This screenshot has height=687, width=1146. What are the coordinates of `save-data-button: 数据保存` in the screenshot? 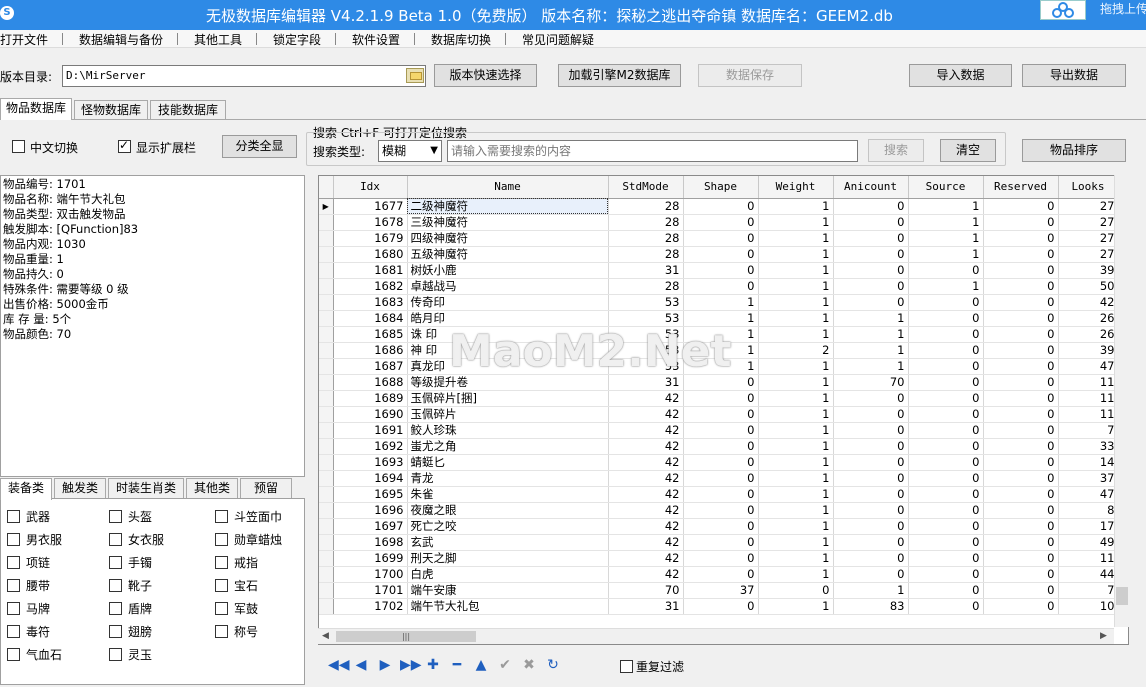 It's located at (750, 75).